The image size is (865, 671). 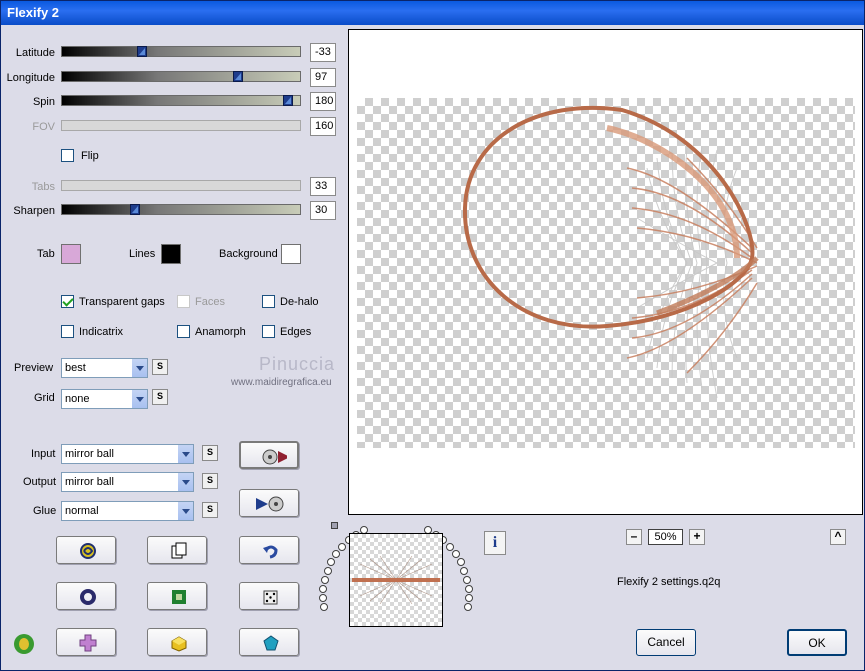 I want to click on de-halo-label: De-halo, so click(x=299, y=302).